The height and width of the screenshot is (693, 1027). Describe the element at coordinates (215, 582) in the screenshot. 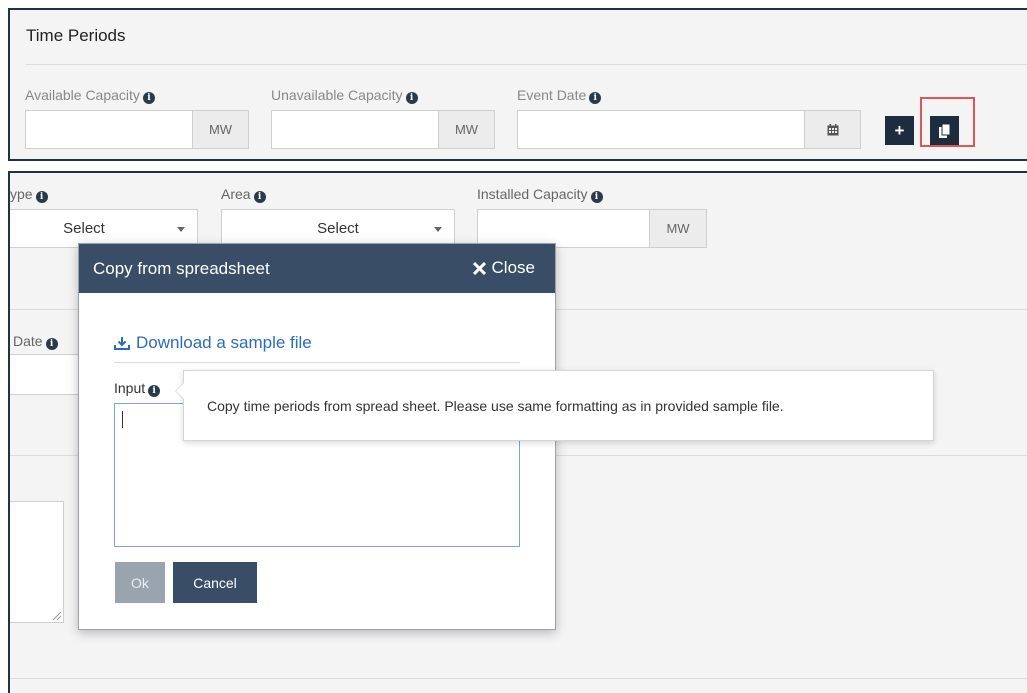

I see `cancel-button: Cancel` at that location.